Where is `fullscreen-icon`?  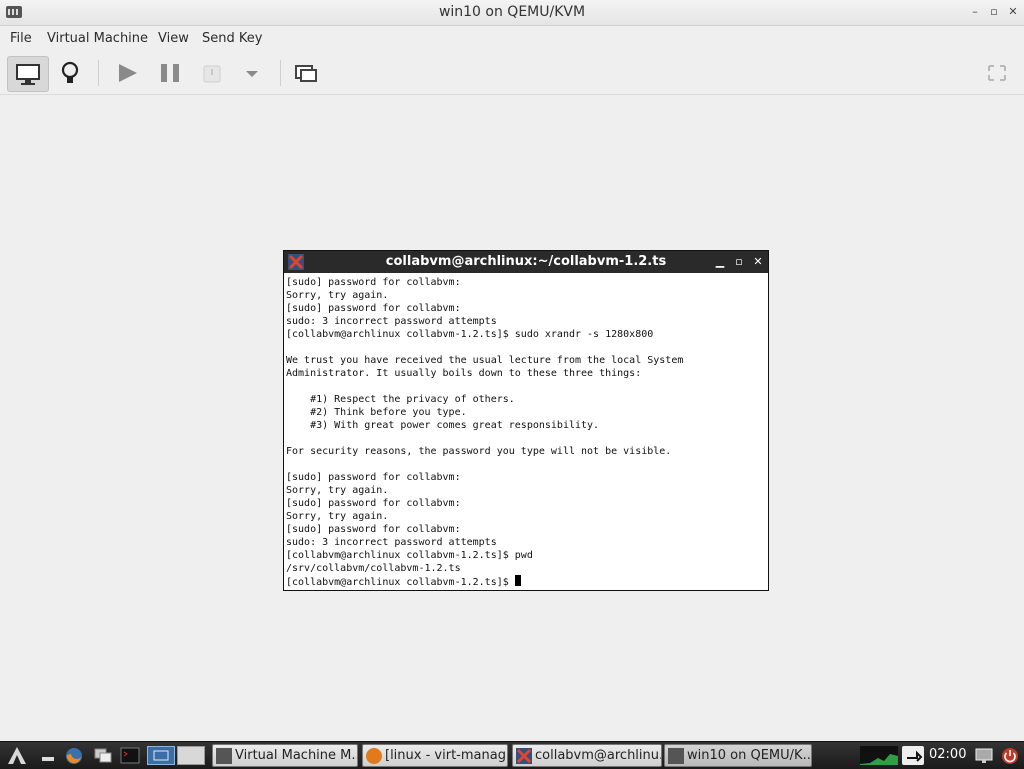
fullscreen-icon is located at coordinates (997, 73).